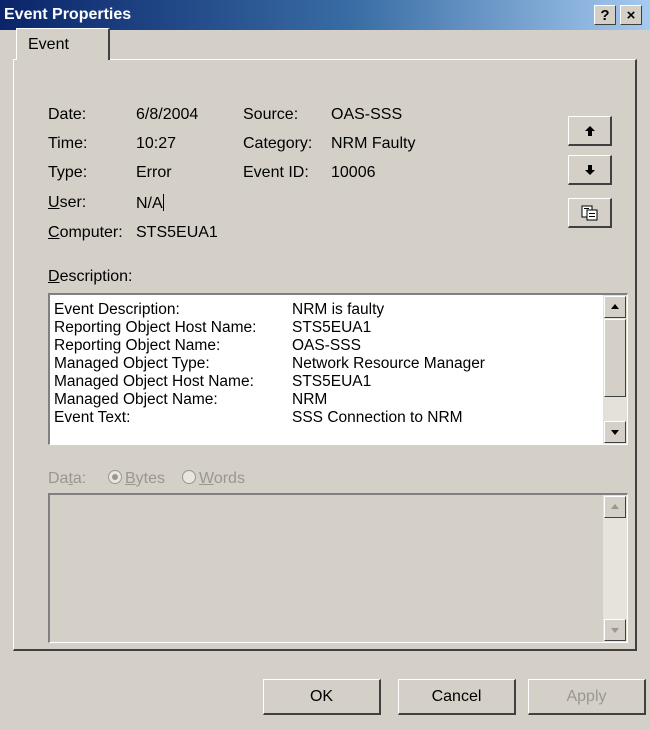  I want to click on computer-label-accel: C, so click(54, 232).